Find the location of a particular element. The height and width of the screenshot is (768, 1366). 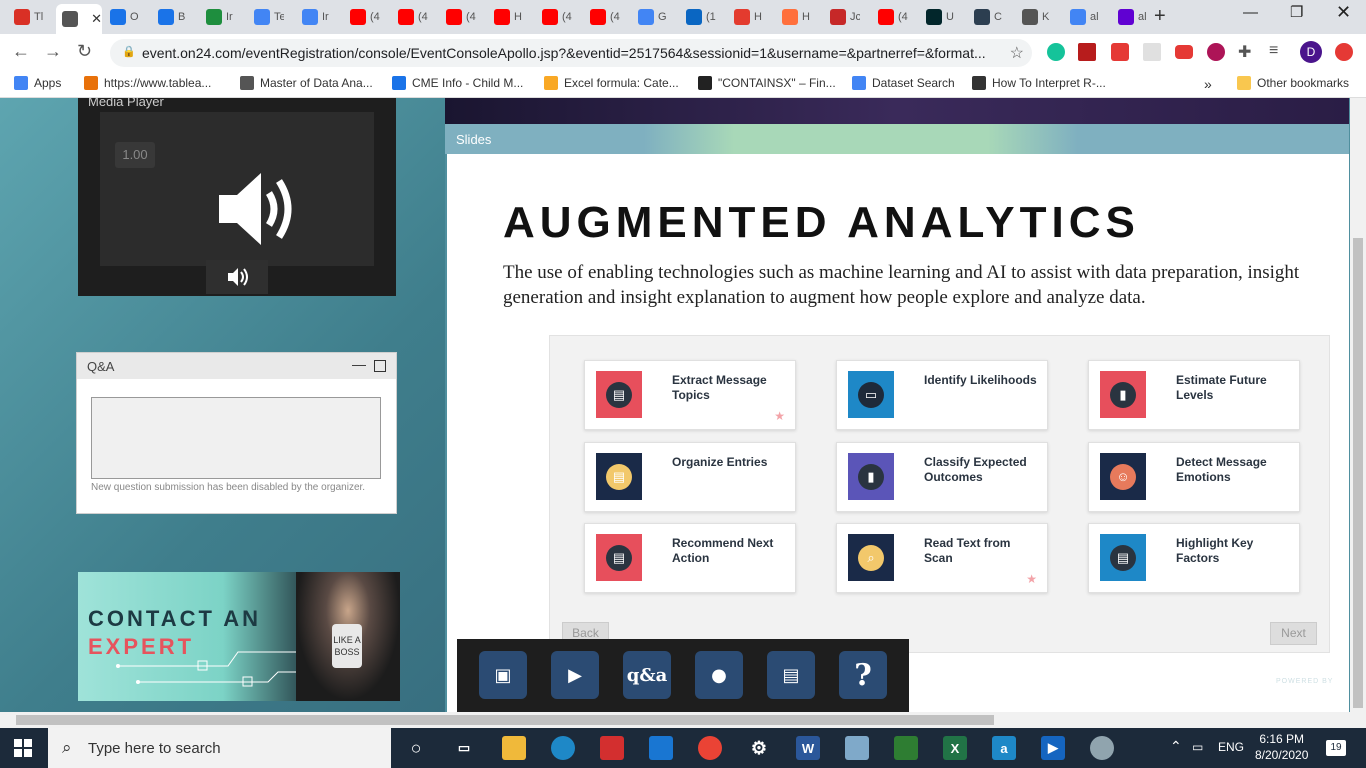

network-icon: ▭ is located at coordinates (1197, 747).